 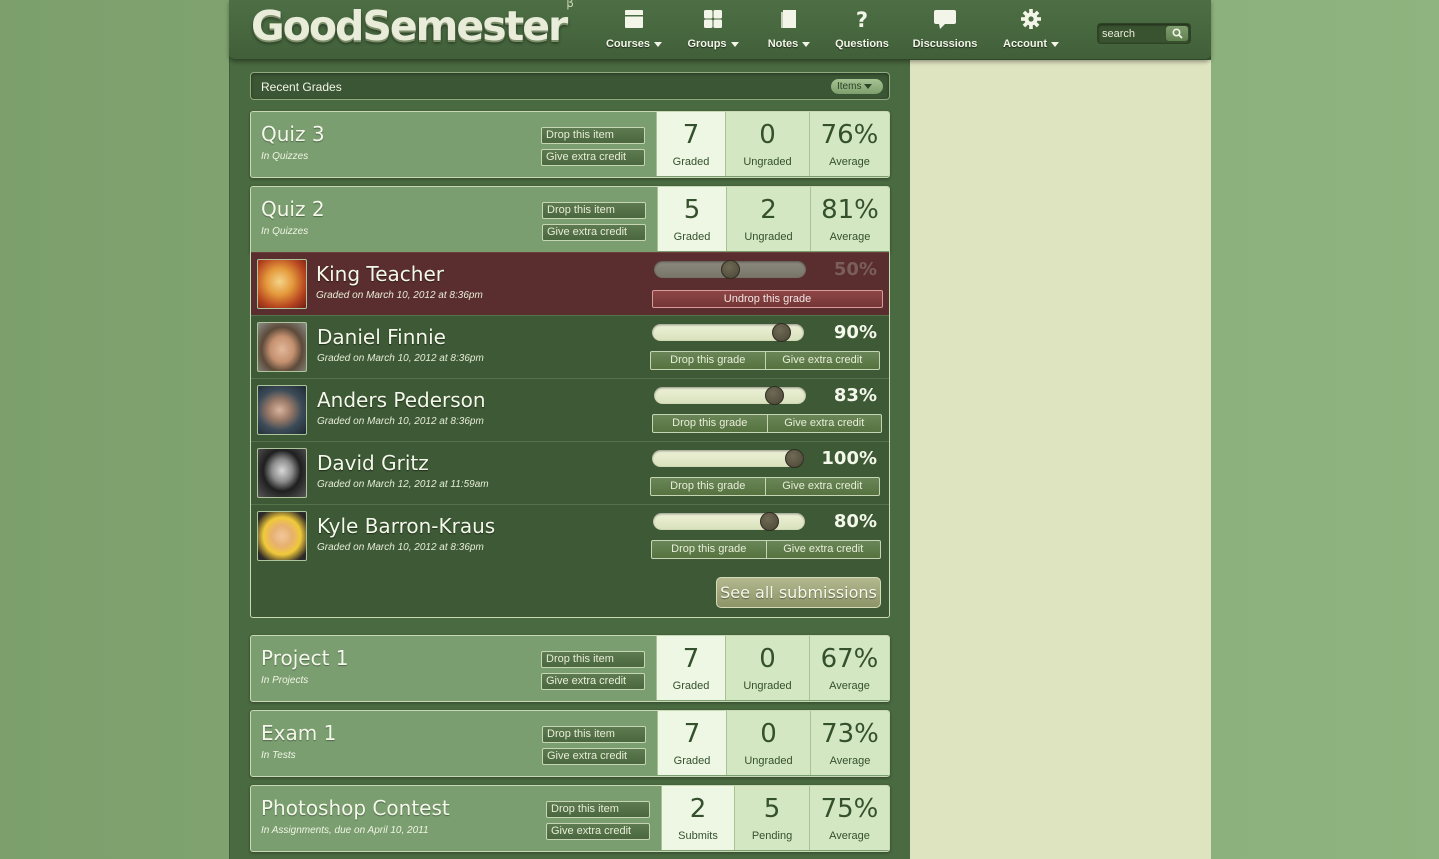 What do you see at coordinates (855, 269) in the screenshot?
I see `grade-percent: 50%` at bounding box center [855, 269].